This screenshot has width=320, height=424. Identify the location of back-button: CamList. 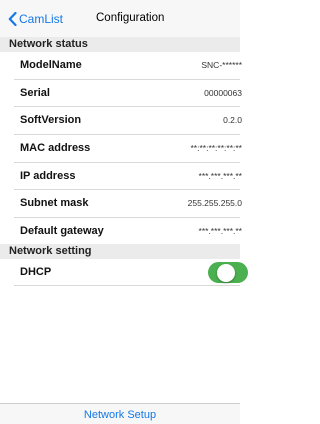
(36, 18).